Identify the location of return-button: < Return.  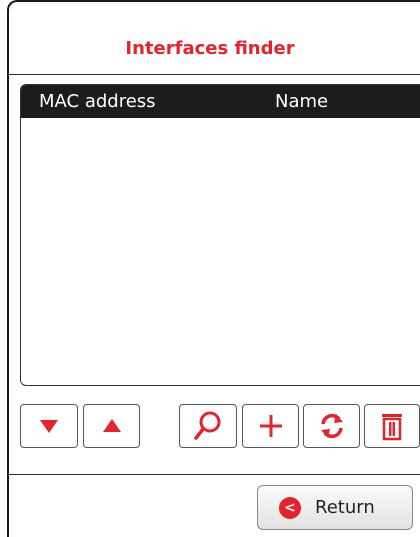
(335, 507).